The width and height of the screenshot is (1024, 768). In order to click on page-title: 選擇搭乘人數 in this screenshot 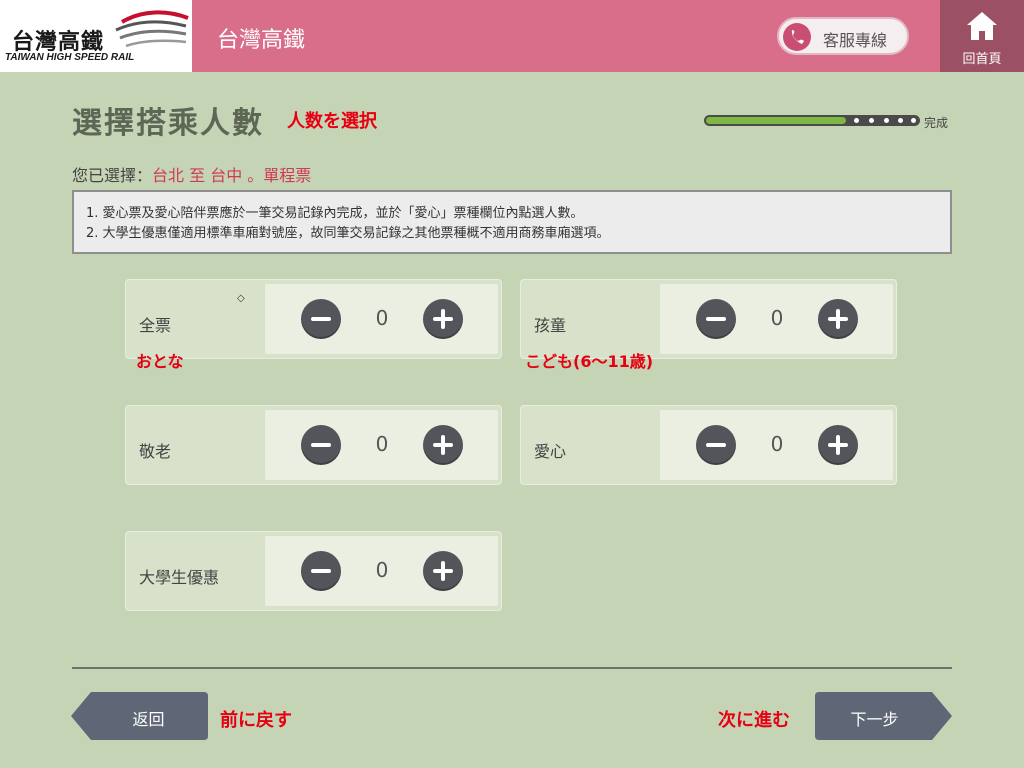, I will do `click(168, 123)`.